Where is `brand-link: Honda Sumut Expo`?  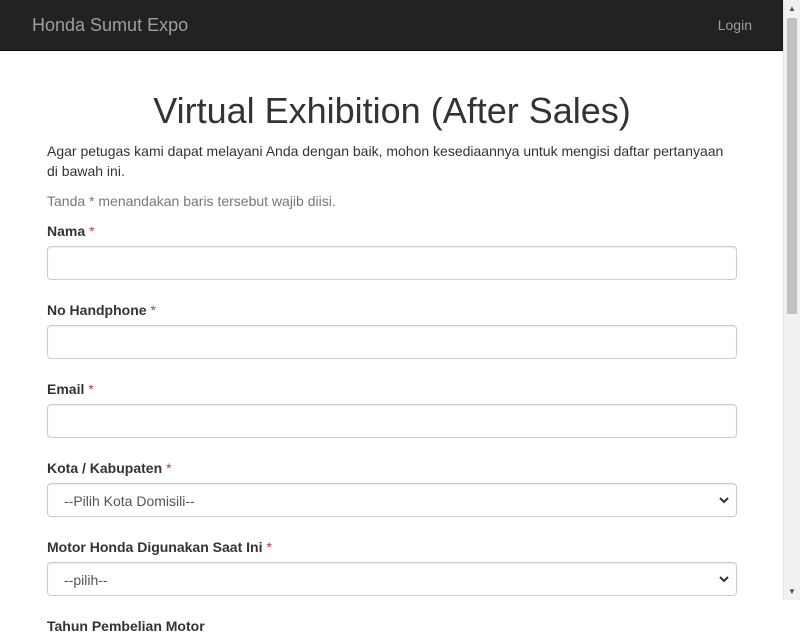
brand-link: Honda Sumut Expo is located at coordinates (110, 25).